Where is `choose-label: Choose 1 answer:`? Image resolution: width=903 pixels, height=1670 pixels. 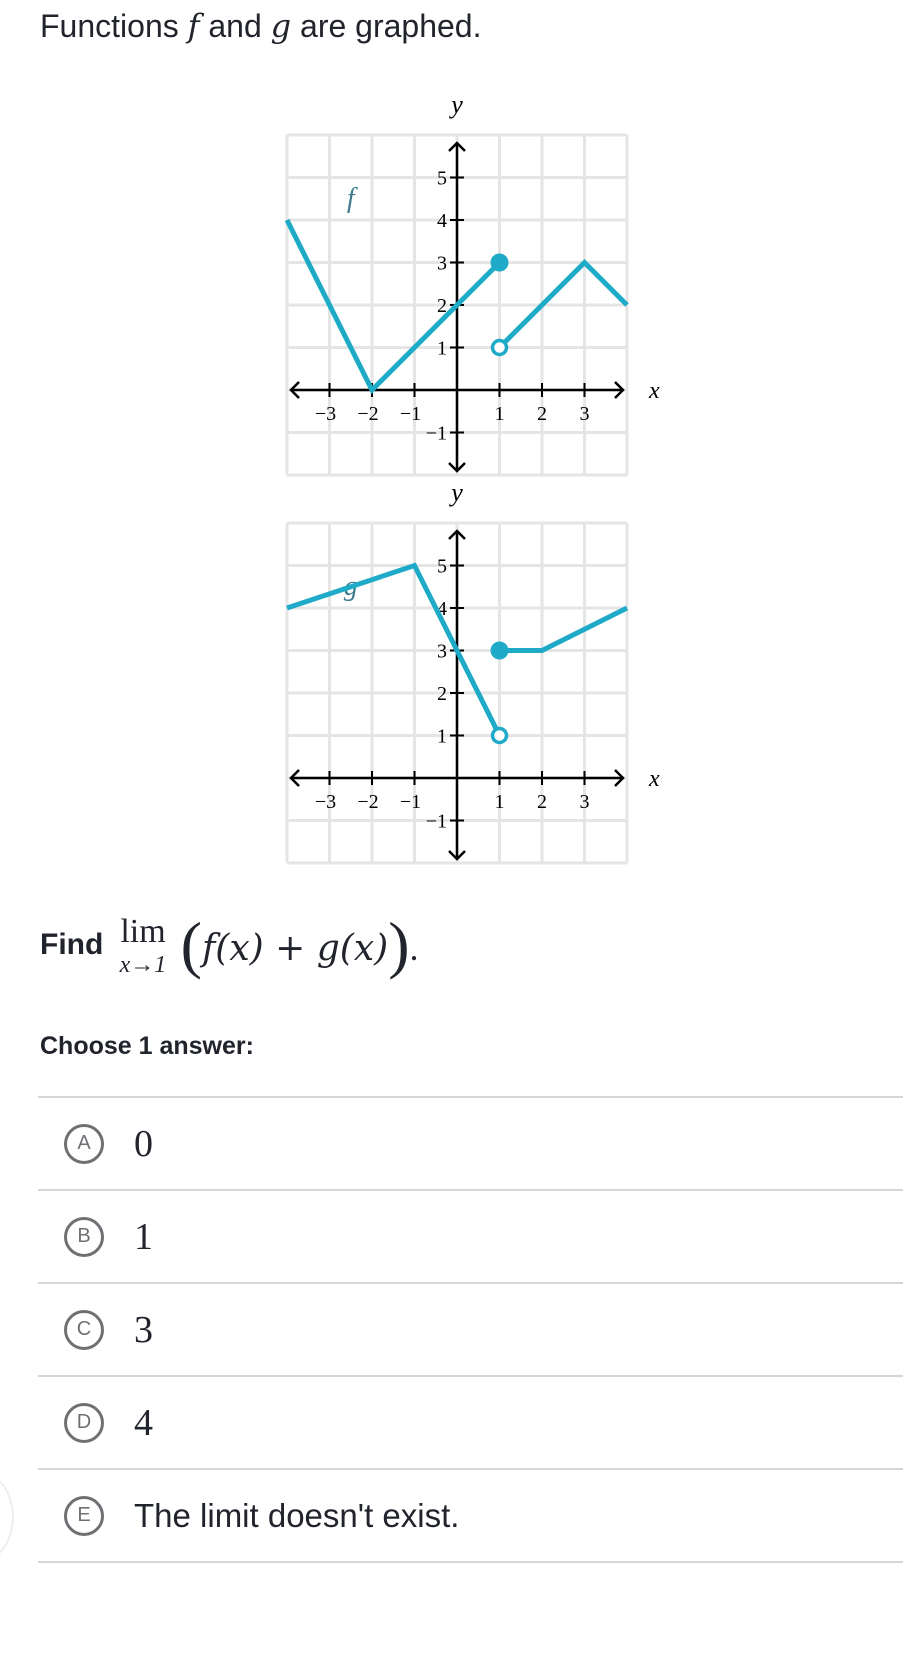 choose-label: Choose 1 answer: is located at coordinates (147, 1046).